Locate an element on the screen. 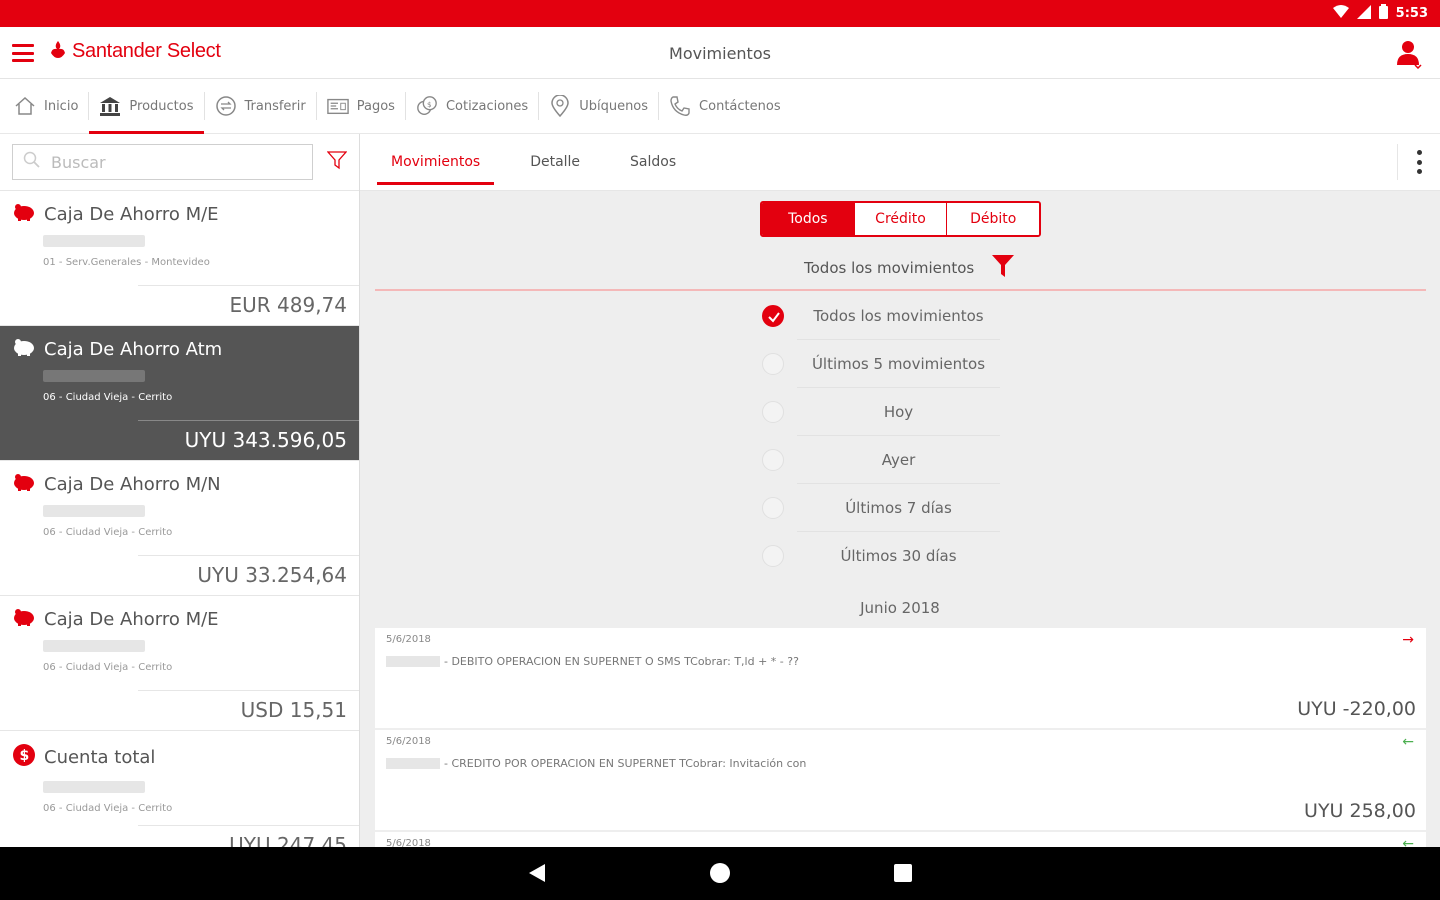 The height and width of the screenshot is (900, 1440). account-balance: UYU 33.254,64 is located at coordinates (272, 575).